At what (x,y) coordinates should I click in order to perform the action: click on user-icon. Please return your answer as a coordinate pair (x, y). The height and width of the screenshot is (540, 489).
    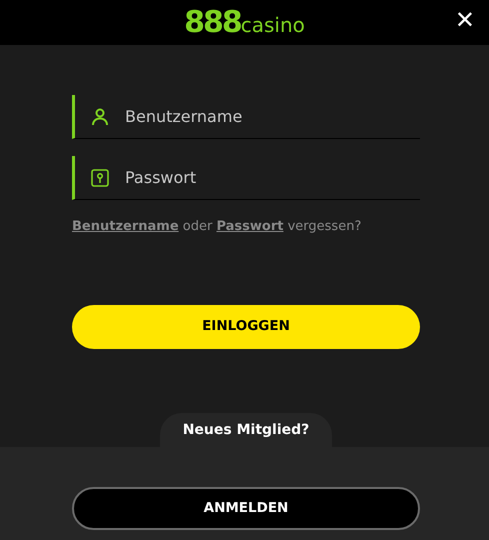
    Looking at the image, I should click on (100, 117).